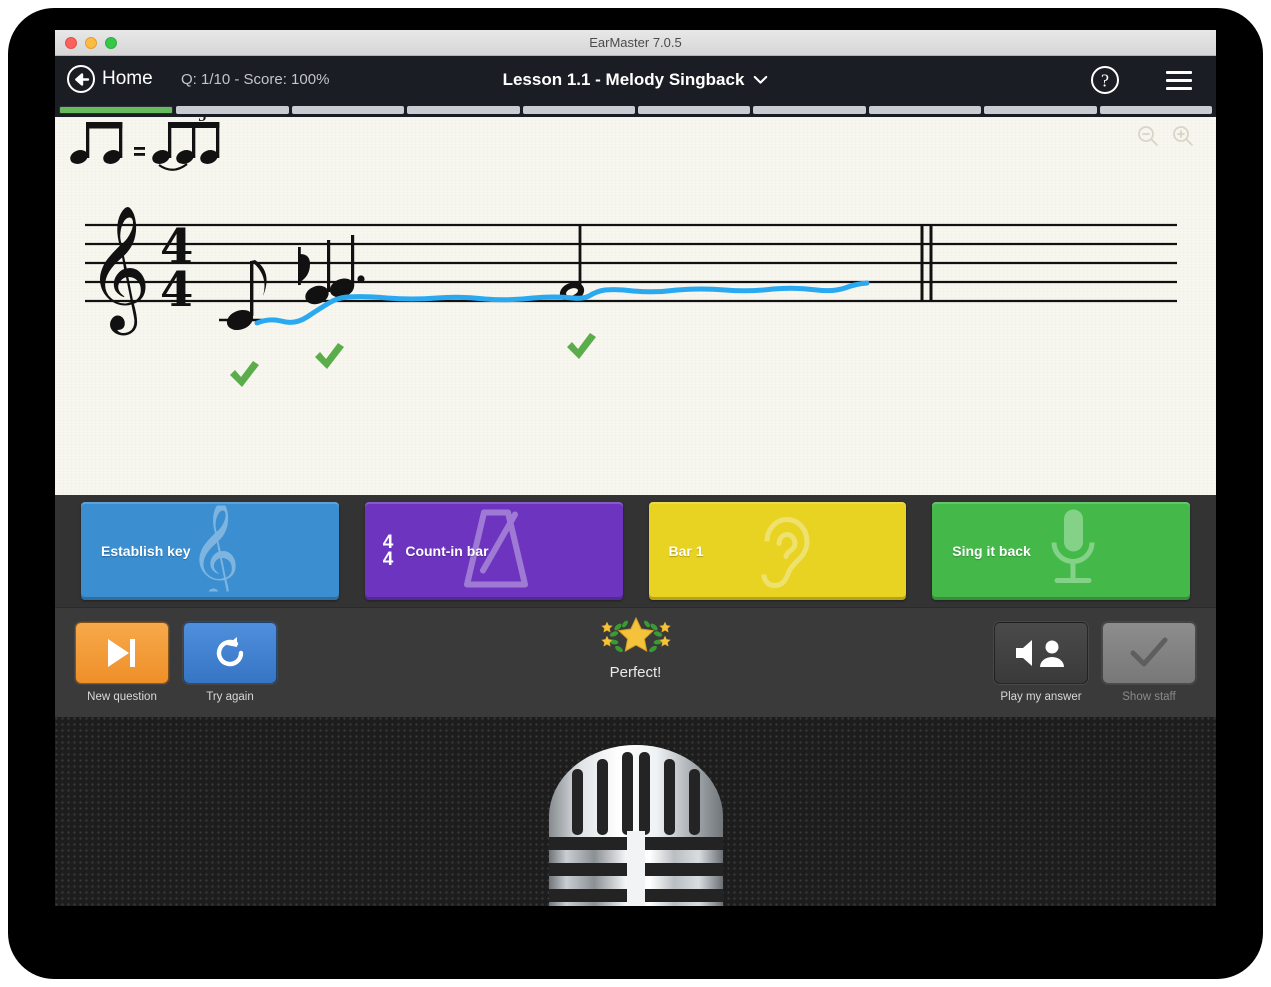 This screenshot has height=987, width=1271. I want to click on stage-label: Establish key, so click(146, 551).